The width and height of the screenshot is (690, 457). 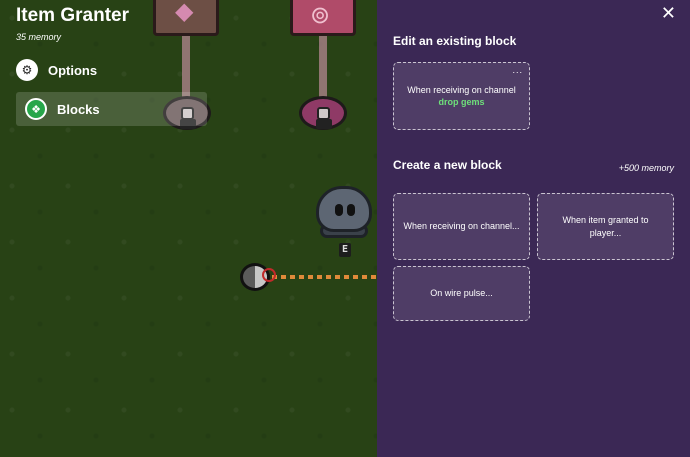 I want to click on close-icon: ✕, so click(x=668, y=13).